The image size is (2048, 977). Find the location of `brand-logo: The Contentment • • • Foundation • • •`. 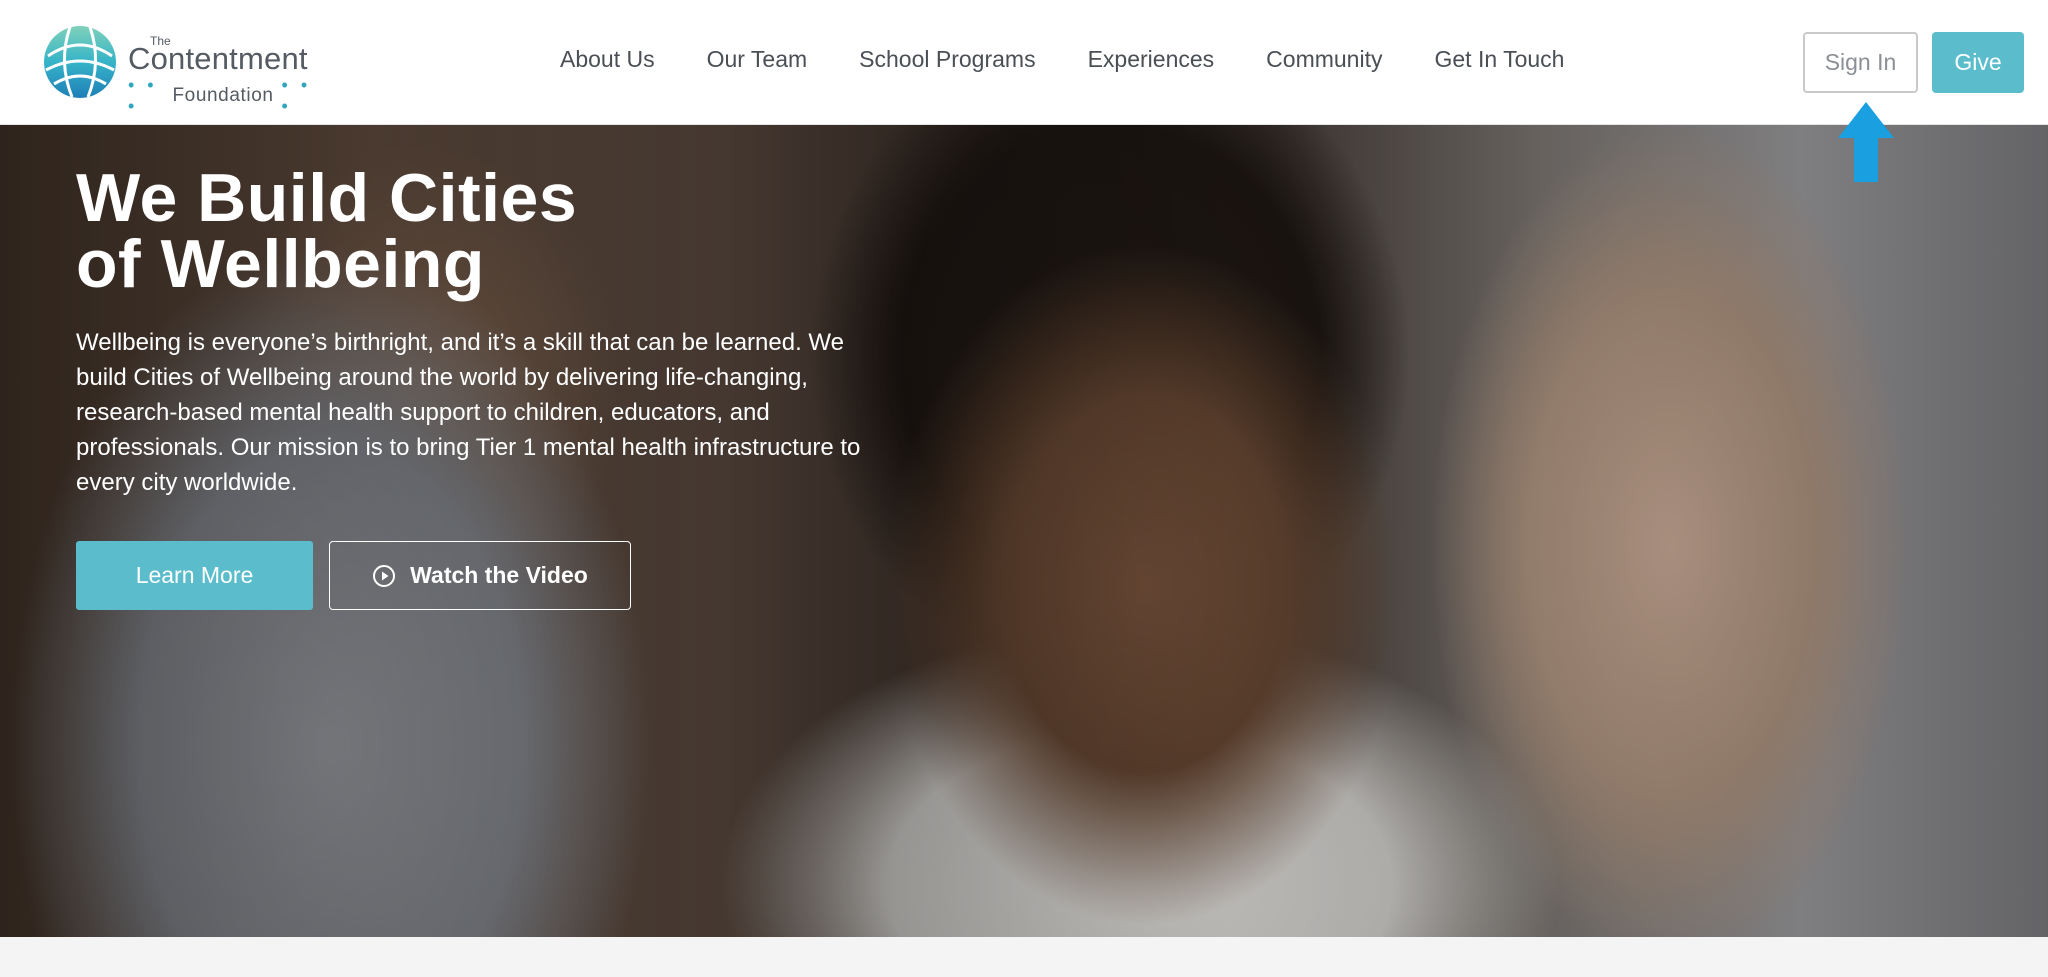

brand-logo: The Contentment • • • Foundation • • • is located at coordinates (180, 70).